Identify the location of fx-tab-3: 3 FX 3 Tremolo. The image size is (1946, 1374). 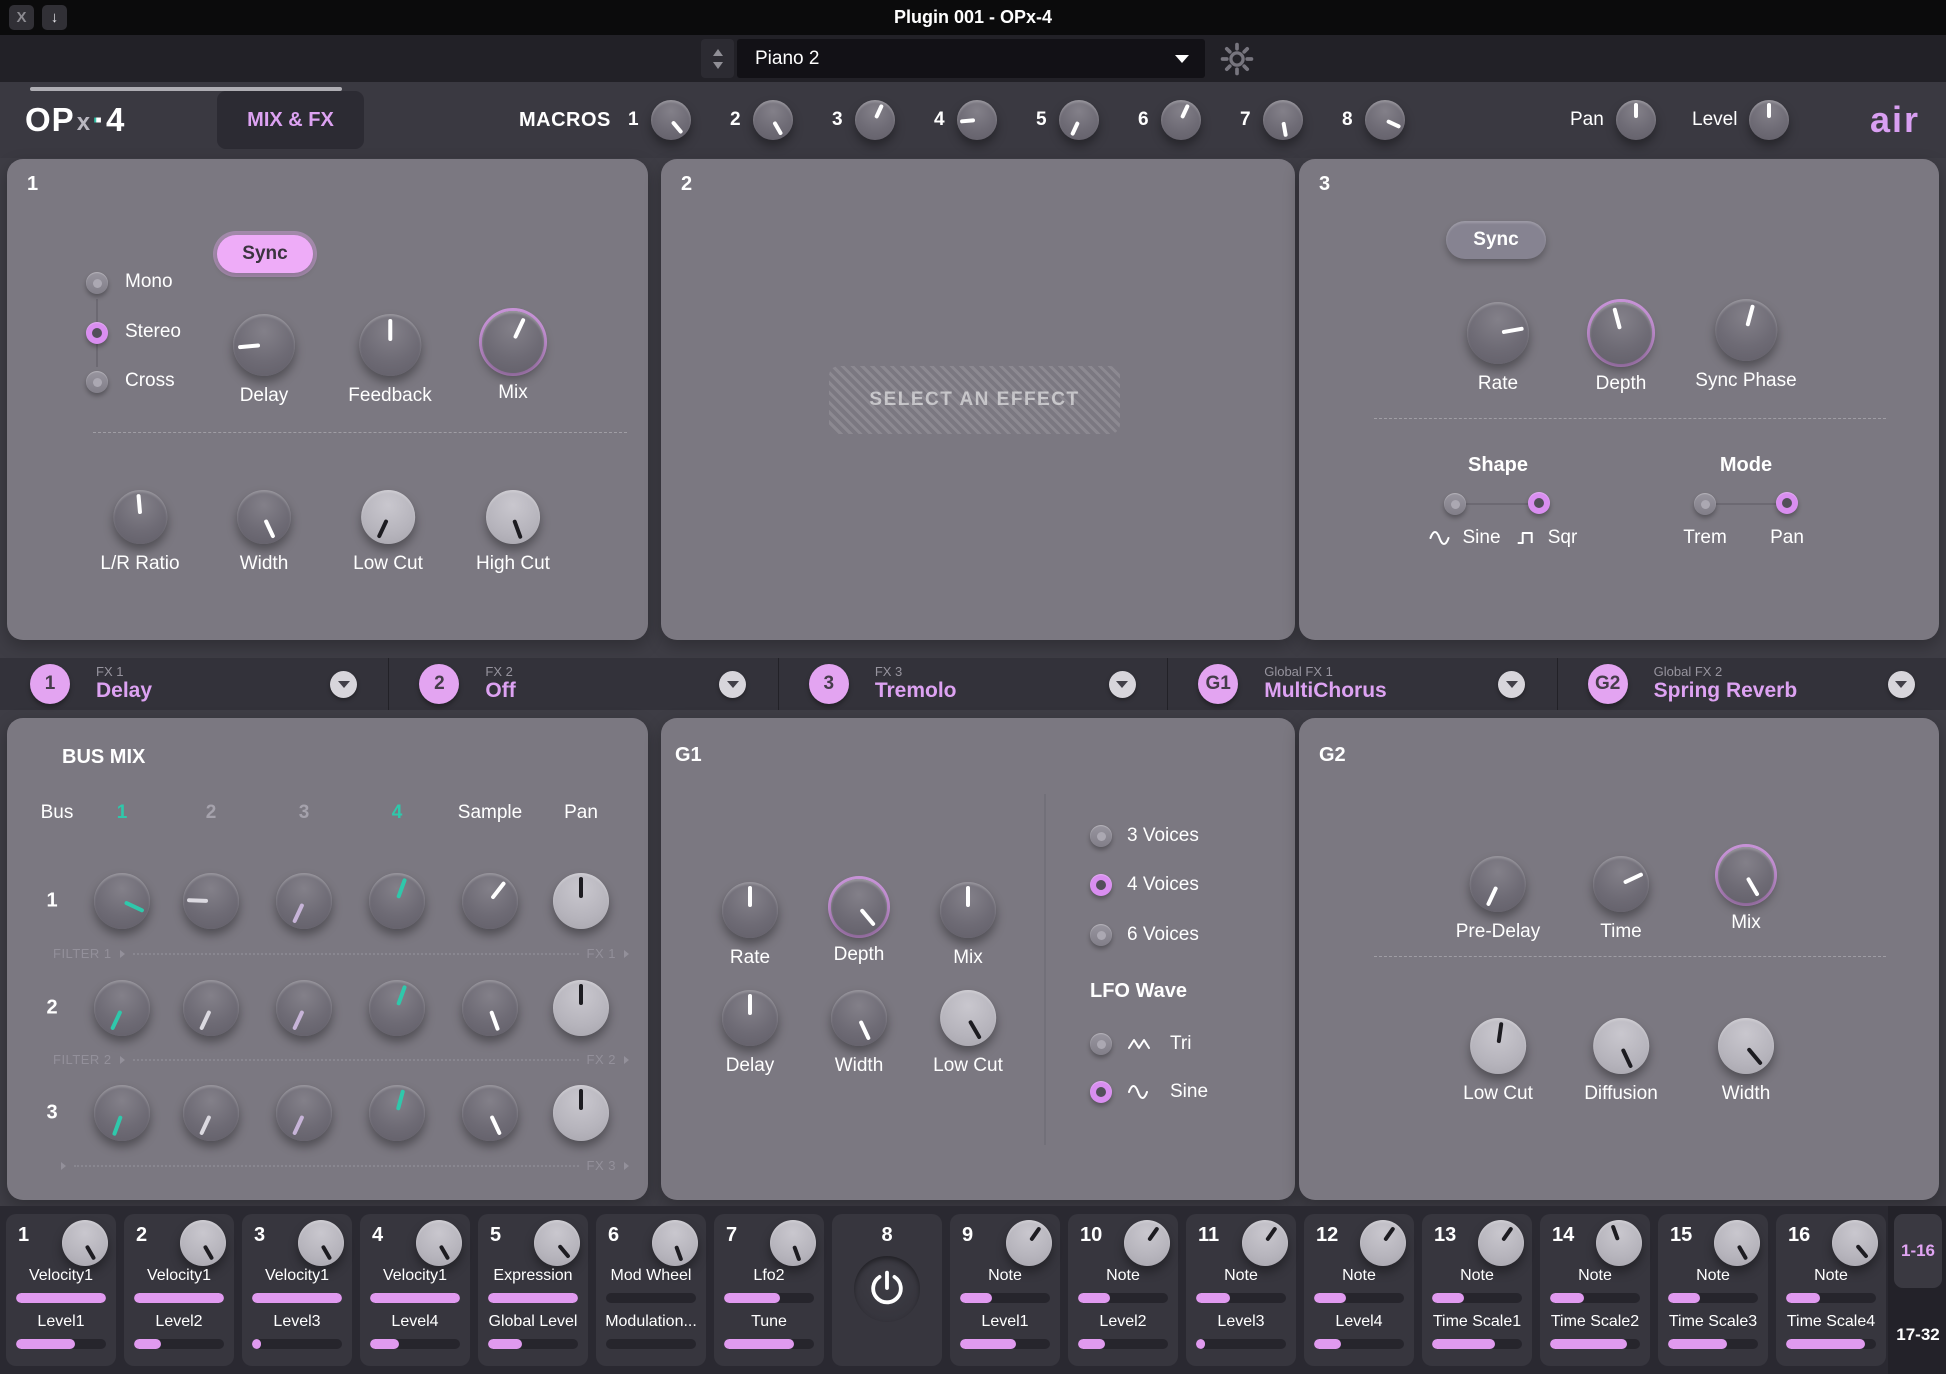
(972, 684).